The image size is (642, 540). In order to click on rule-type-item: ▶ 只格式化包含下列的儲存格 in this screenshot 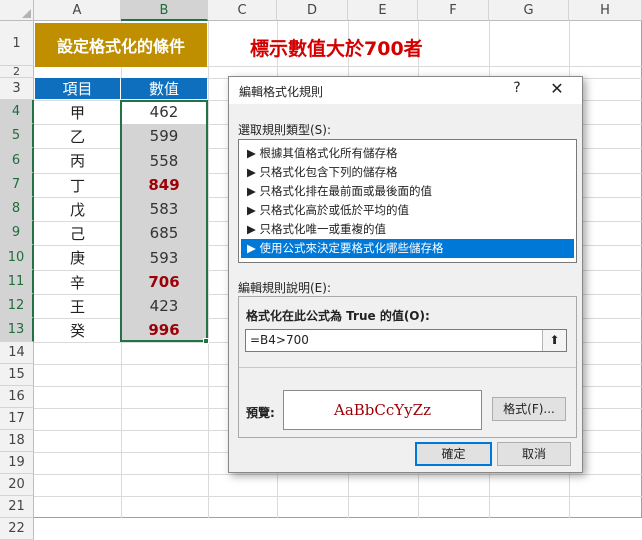, I will do `click(407, 172)`.